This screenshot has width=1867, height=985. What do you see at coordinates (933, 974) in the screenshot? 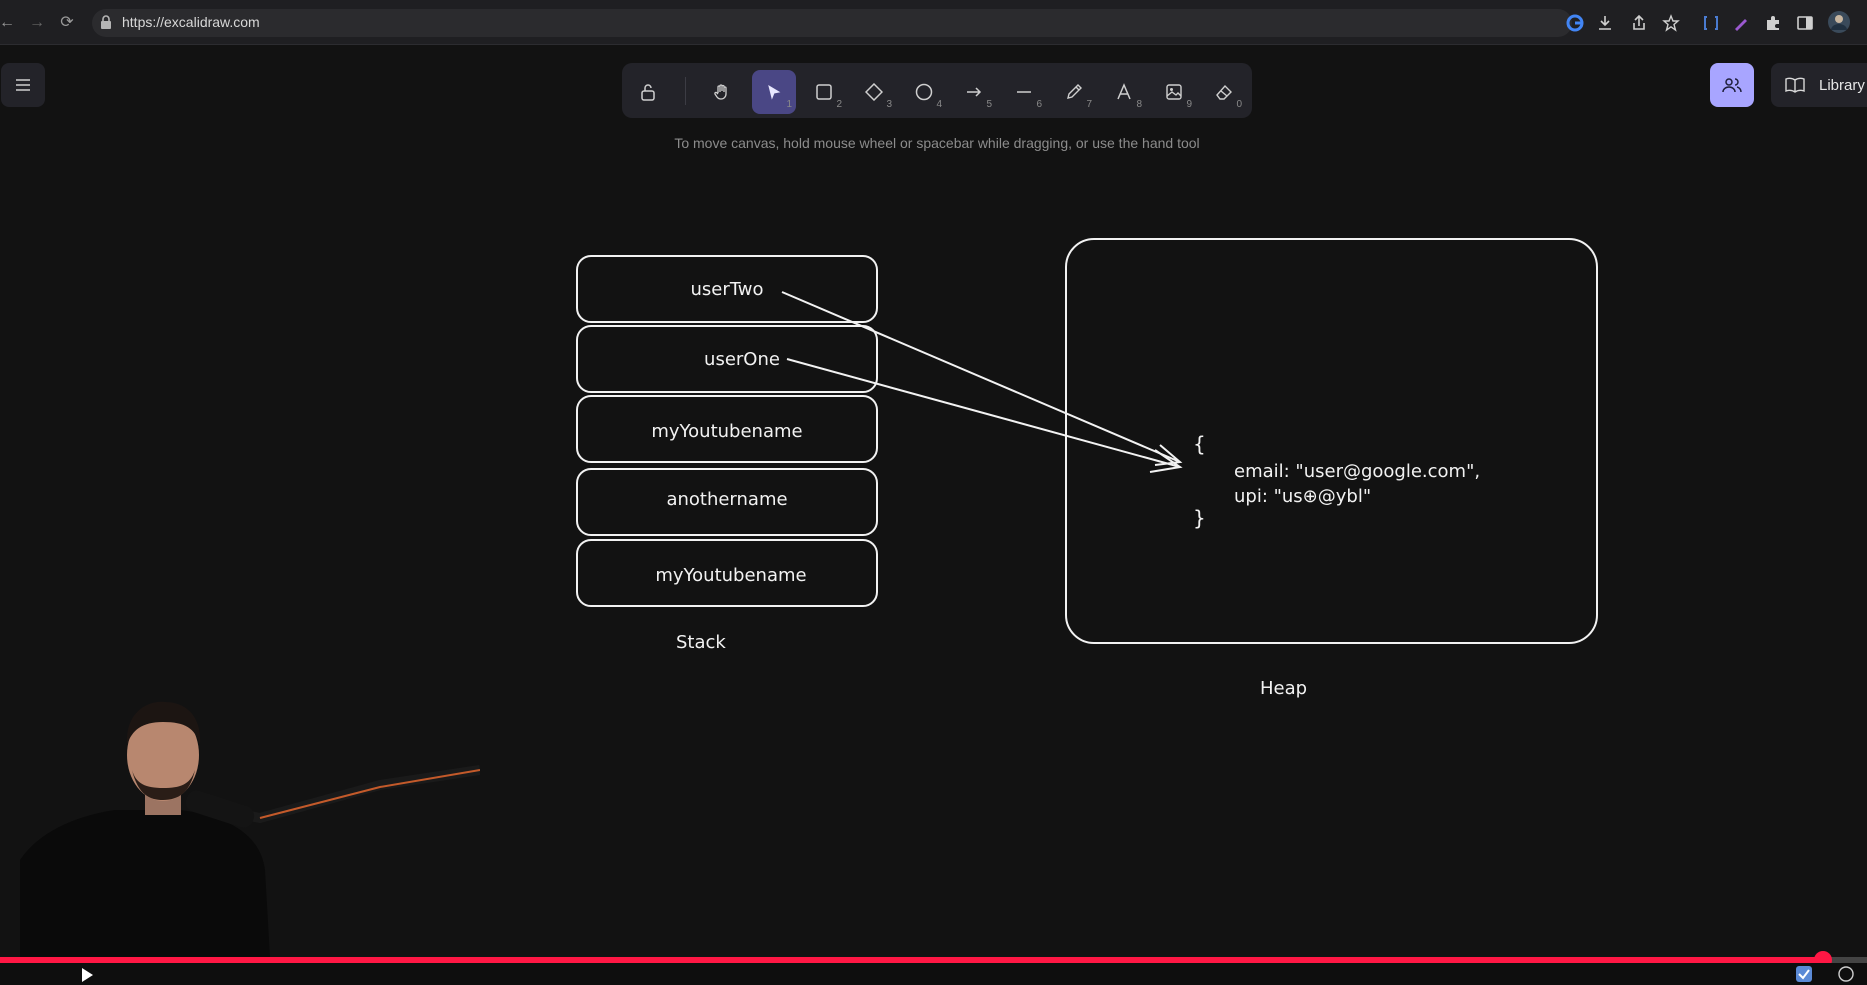
I see `video-controls-bar` at bounding box center [933, 974].